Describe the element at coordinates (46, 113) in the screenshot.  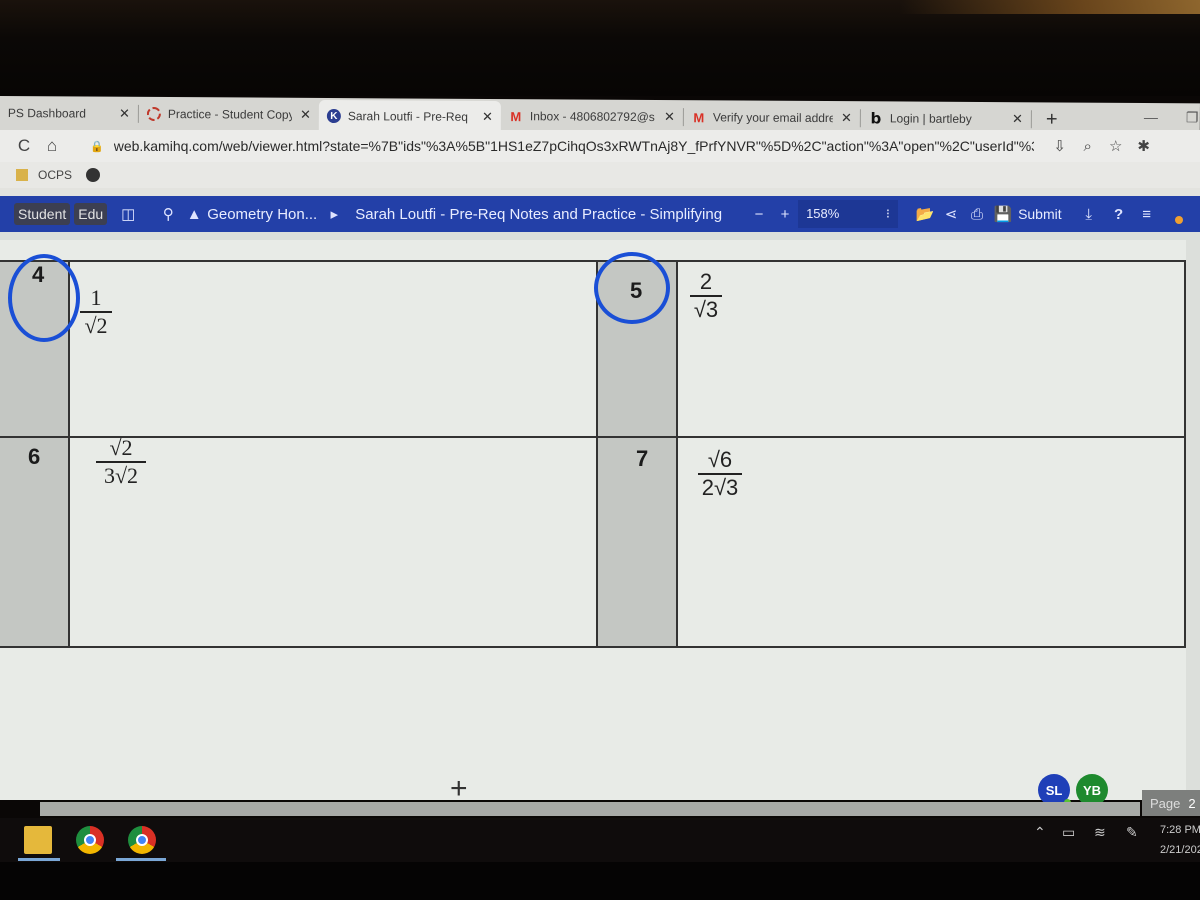
I see `tab-label: PS Dashboard` at that location.